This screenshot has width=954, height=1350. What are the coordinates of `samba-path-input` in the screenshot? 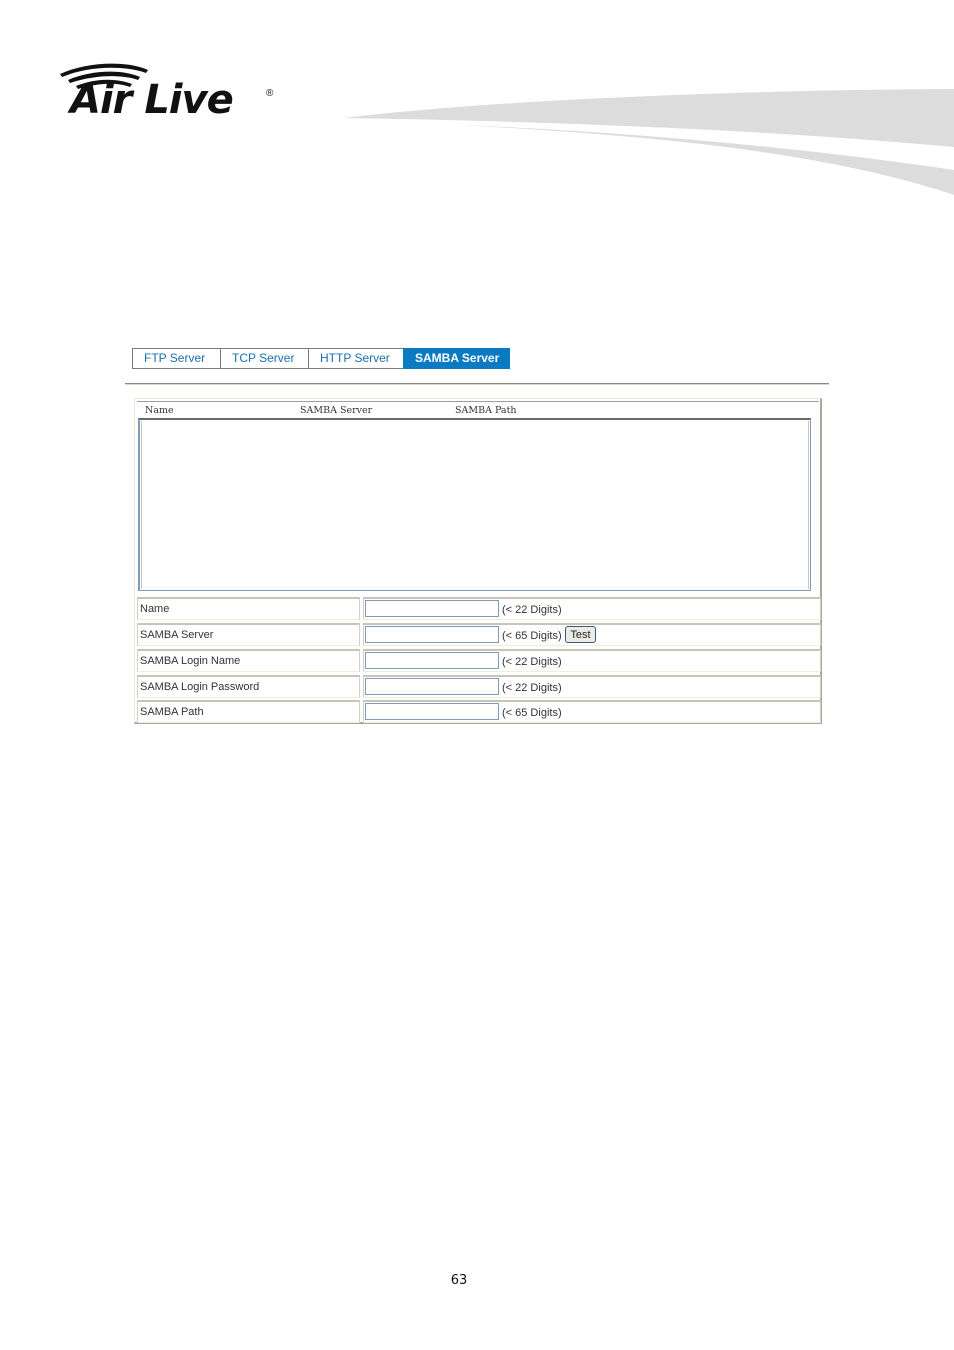 It's located at (432, 711).